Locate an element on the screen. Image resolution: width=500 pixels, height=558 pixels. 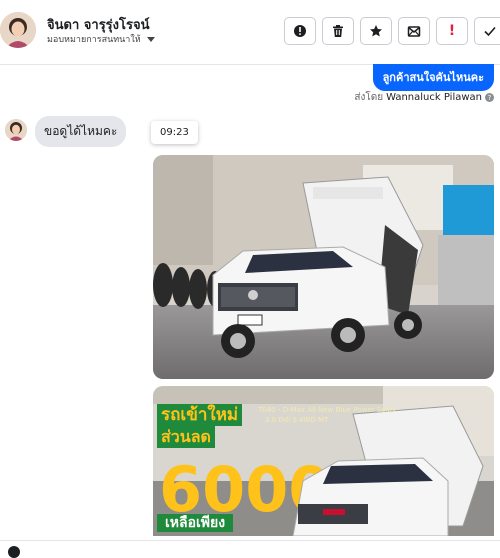
sent-by-prefix: ส่งโดย is located at coordinates (369, 97).